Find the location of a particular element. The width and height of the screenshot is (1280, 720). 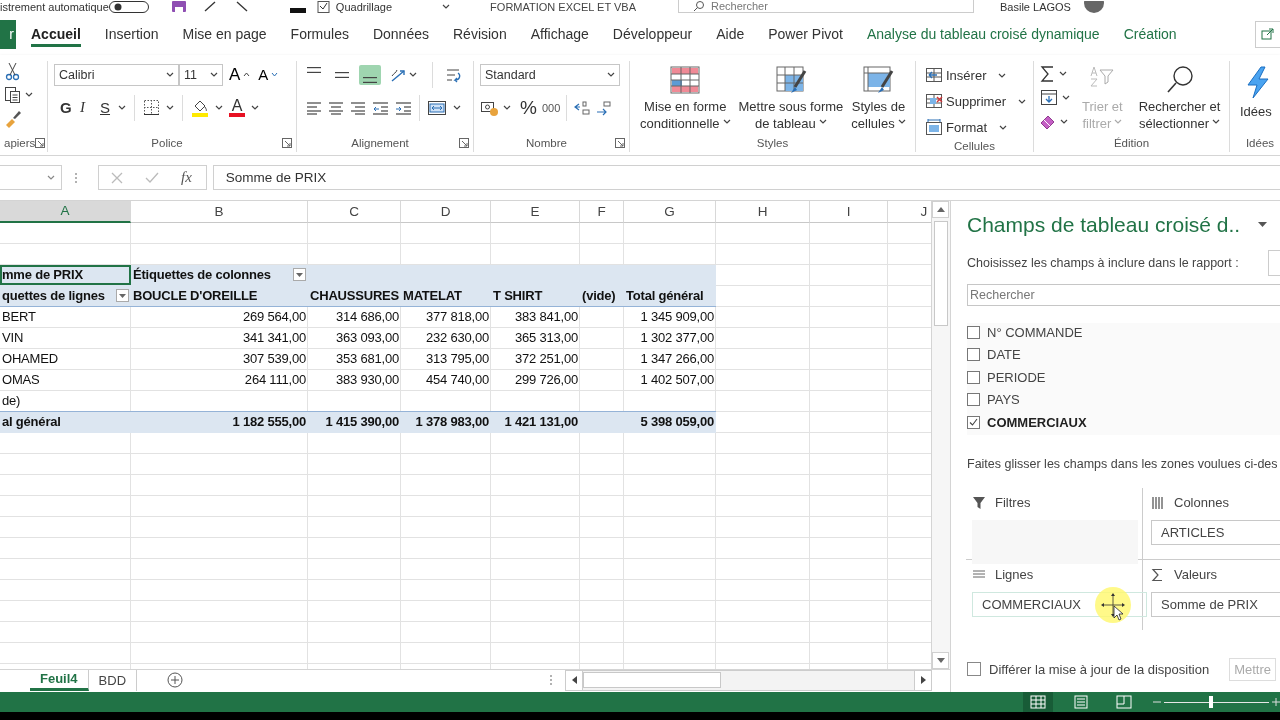

avatar-icon is located at coordinates (1093, 7).